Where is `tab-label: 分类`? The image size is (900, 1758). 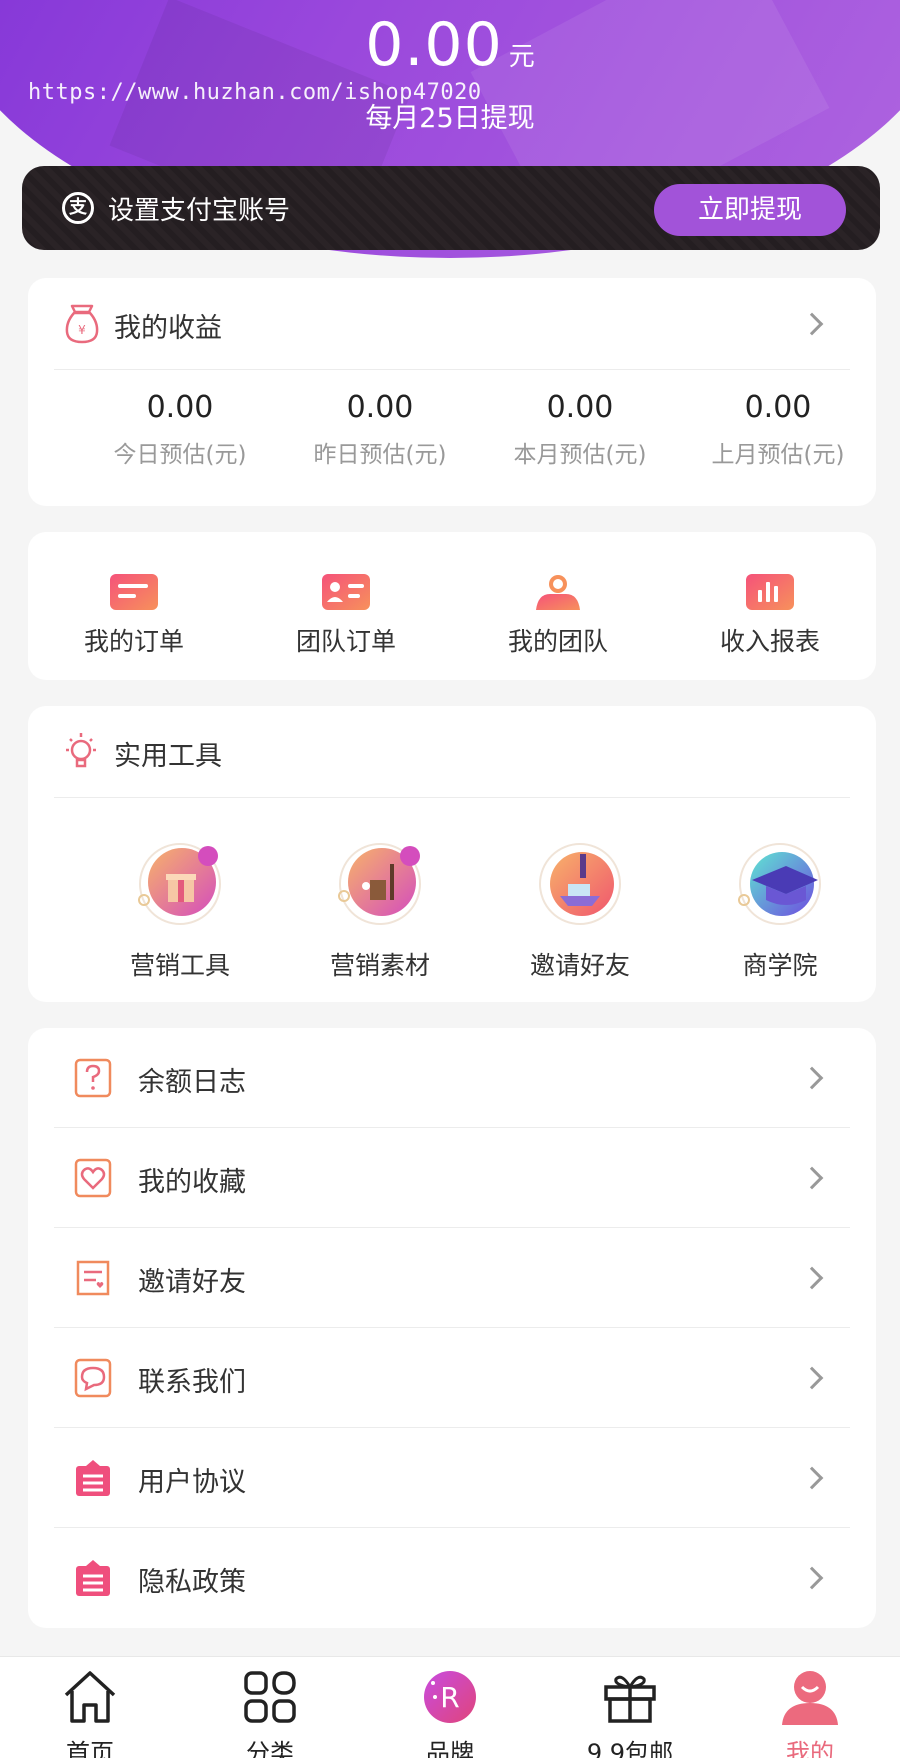
tab-label: 分类 is located at coordinates (270, 1748).